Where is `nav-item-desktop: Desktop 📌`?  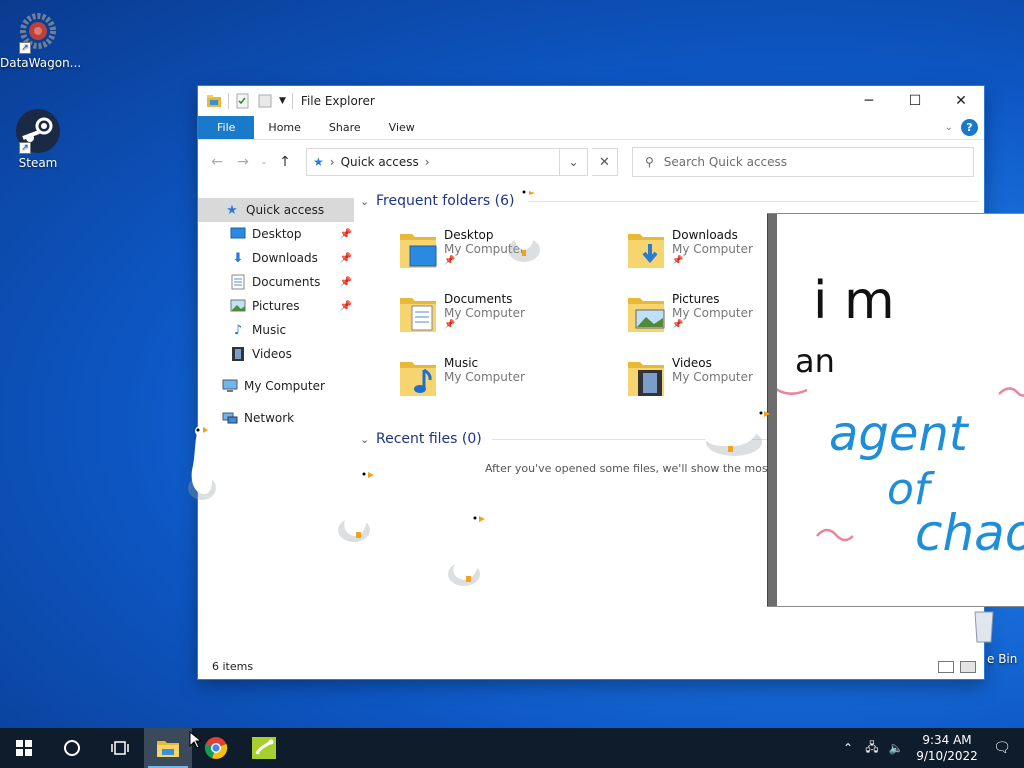 nav-item-desktop: Desktop 📌 is located at coordinates (277, 234).